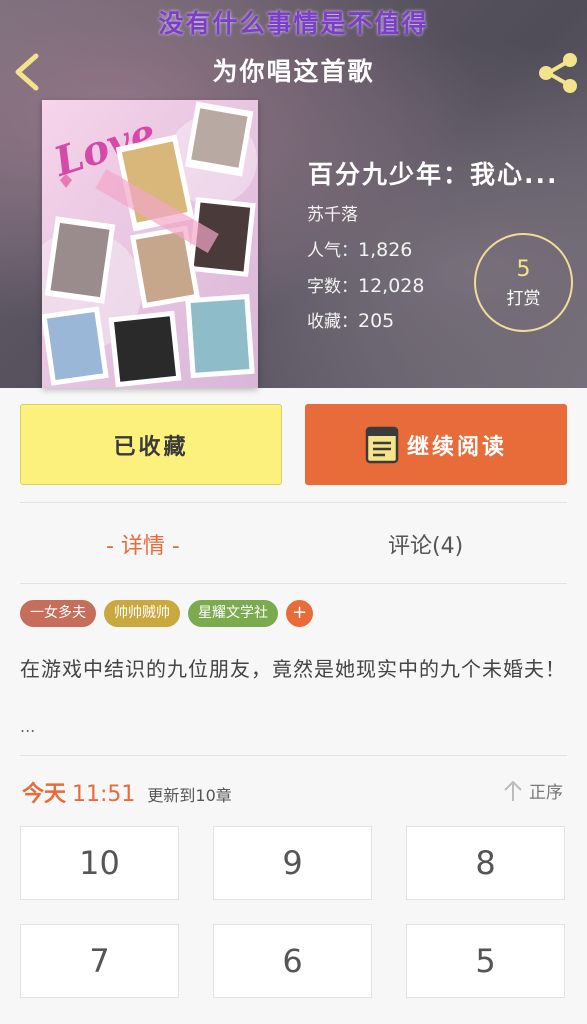 The width and height of the screenshot is (587, 1024). What do you see at coordinates (99, 863) in the screenshot?
I see `chapter-button: 10` at bounding box center [99, 863].